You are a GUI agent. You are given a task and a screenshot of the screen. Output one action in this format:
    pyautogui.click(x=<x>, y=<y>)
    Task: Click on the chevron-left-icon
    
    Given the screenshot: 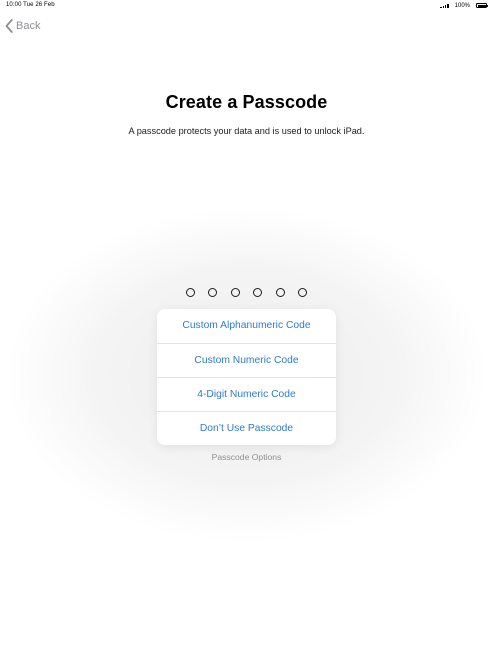 What is the action you would take?
    pyautogui.click(x=9, y=26)
    